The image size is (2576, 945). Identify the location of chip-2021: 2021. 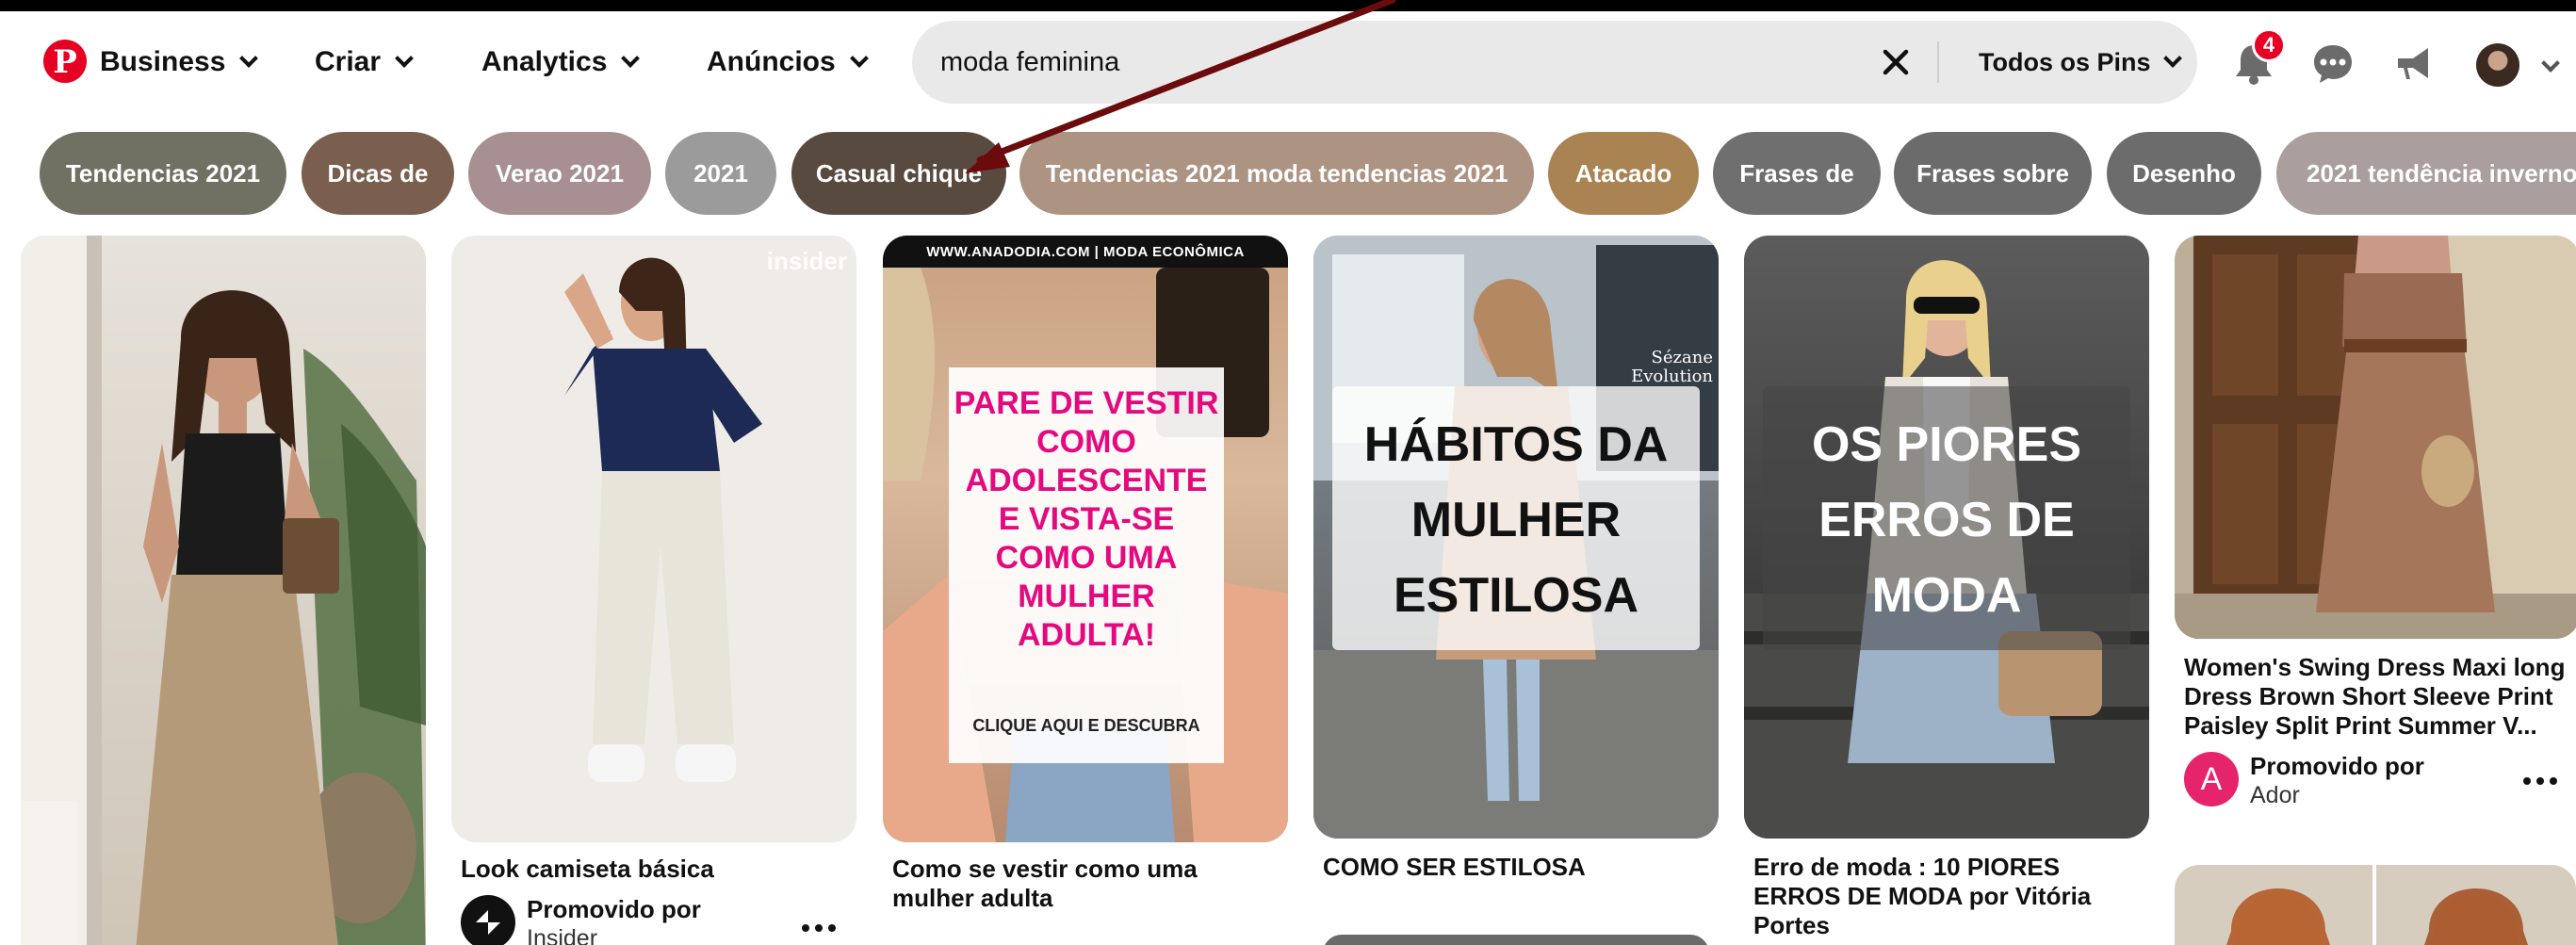
(720, 173).